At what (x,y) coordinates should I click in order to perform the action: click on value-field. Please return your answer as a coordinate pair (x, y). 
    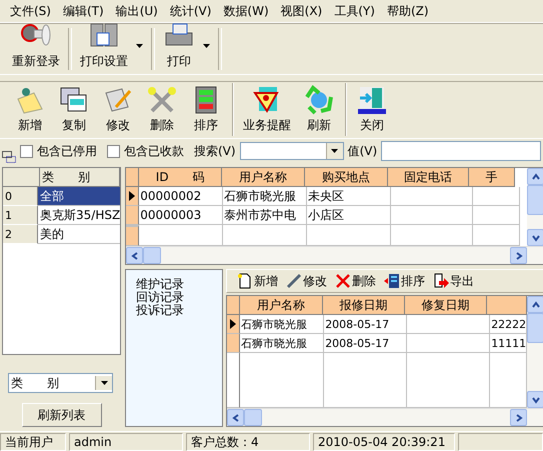
    Looking at the image, I should click on (461, 151).